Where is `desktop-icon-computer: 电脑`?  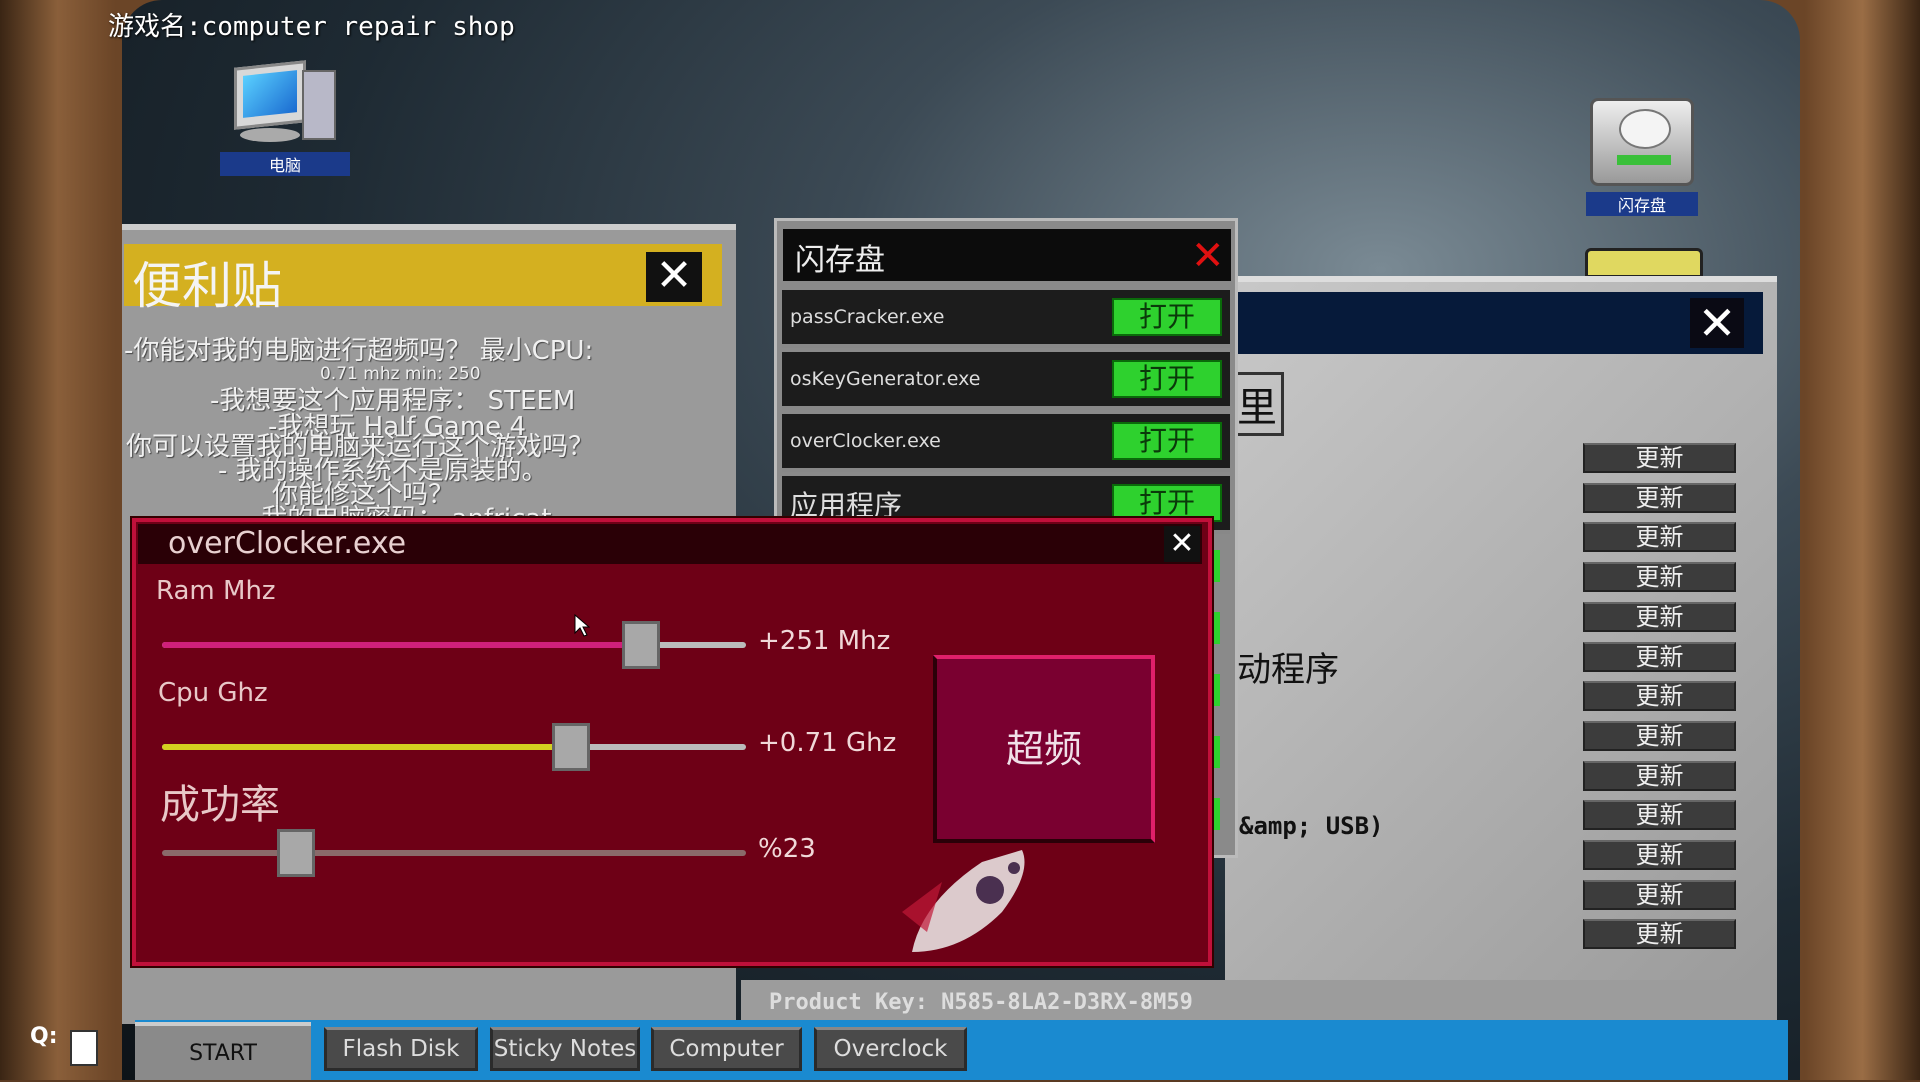
desktop-icon-computer: 电脑 is located at coordinates (285, 118).